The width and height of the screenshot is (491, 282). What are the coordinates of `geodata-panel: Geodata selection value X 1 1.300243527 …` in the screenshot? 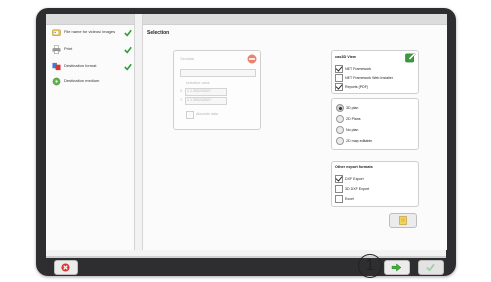 It's located at (217, 90).